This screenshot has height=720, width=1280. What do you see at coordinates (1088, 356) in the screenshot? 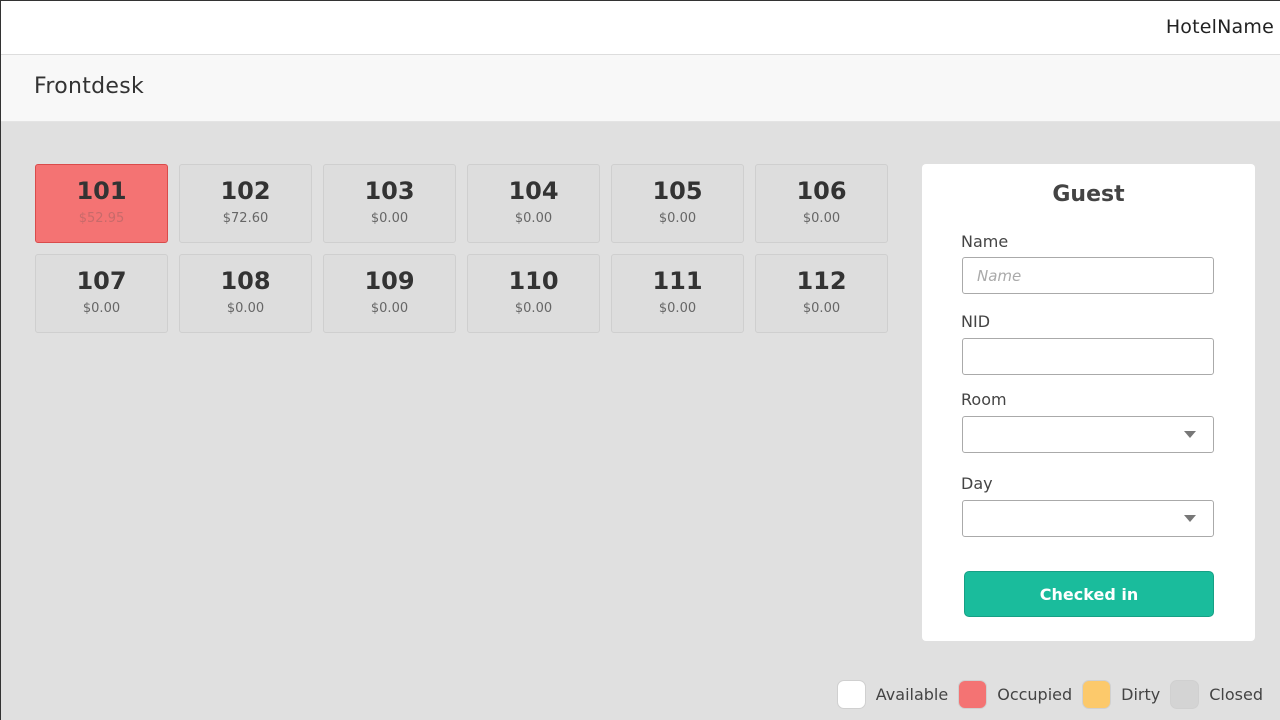
I see `nid-input` at bounding box center [1088, 356].